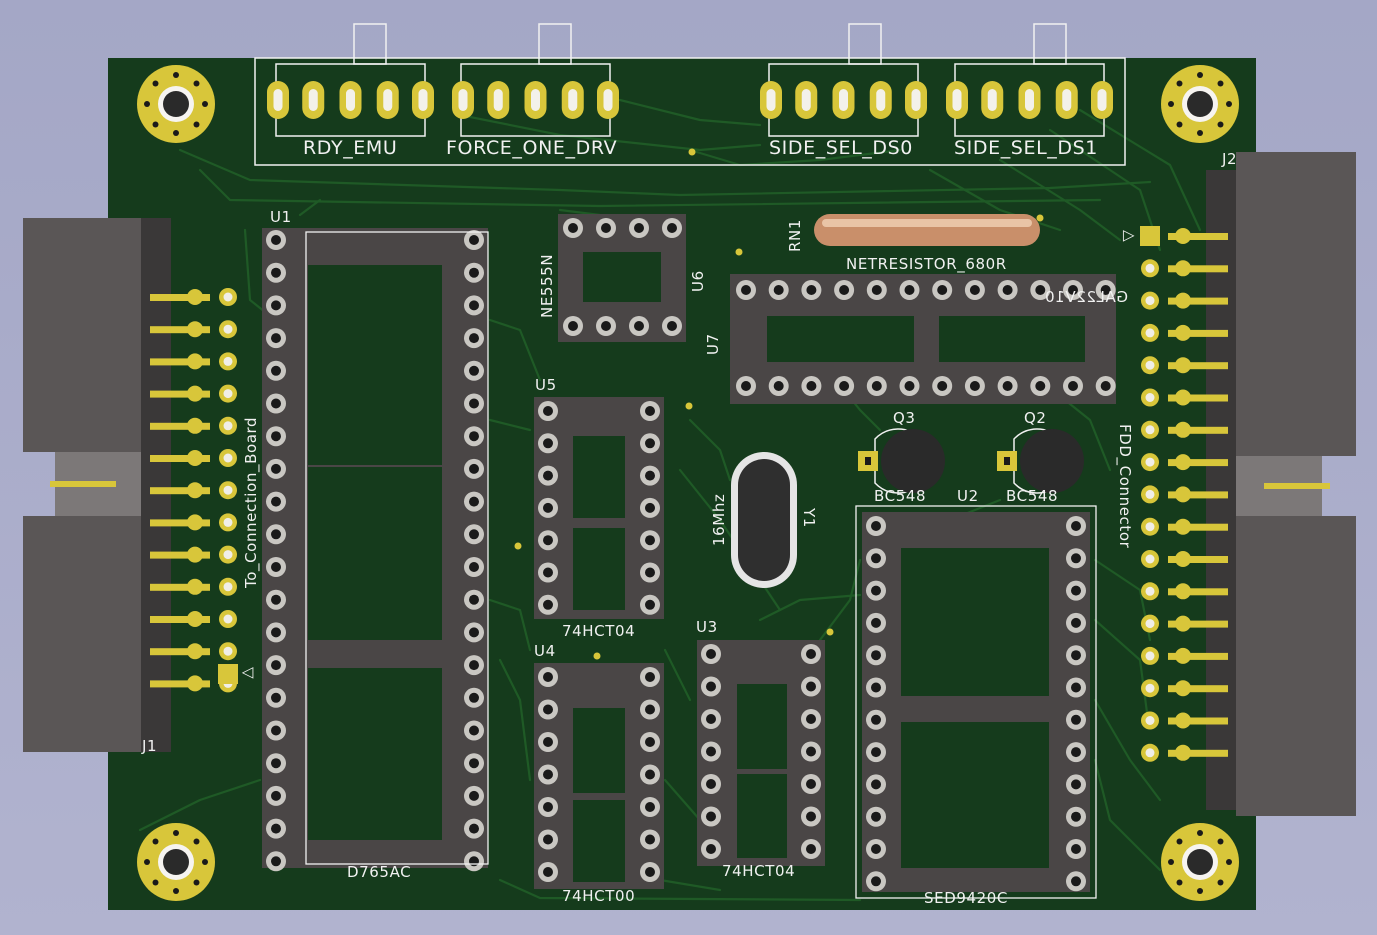  I want to click on resistor-network, so click(927, 230).